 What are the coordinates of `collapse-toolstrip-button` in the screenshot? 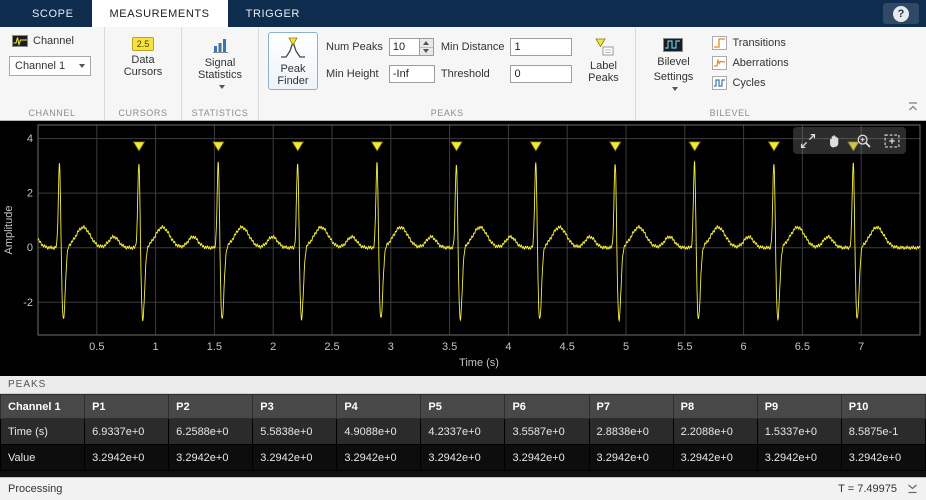 It's located at (913, 106).